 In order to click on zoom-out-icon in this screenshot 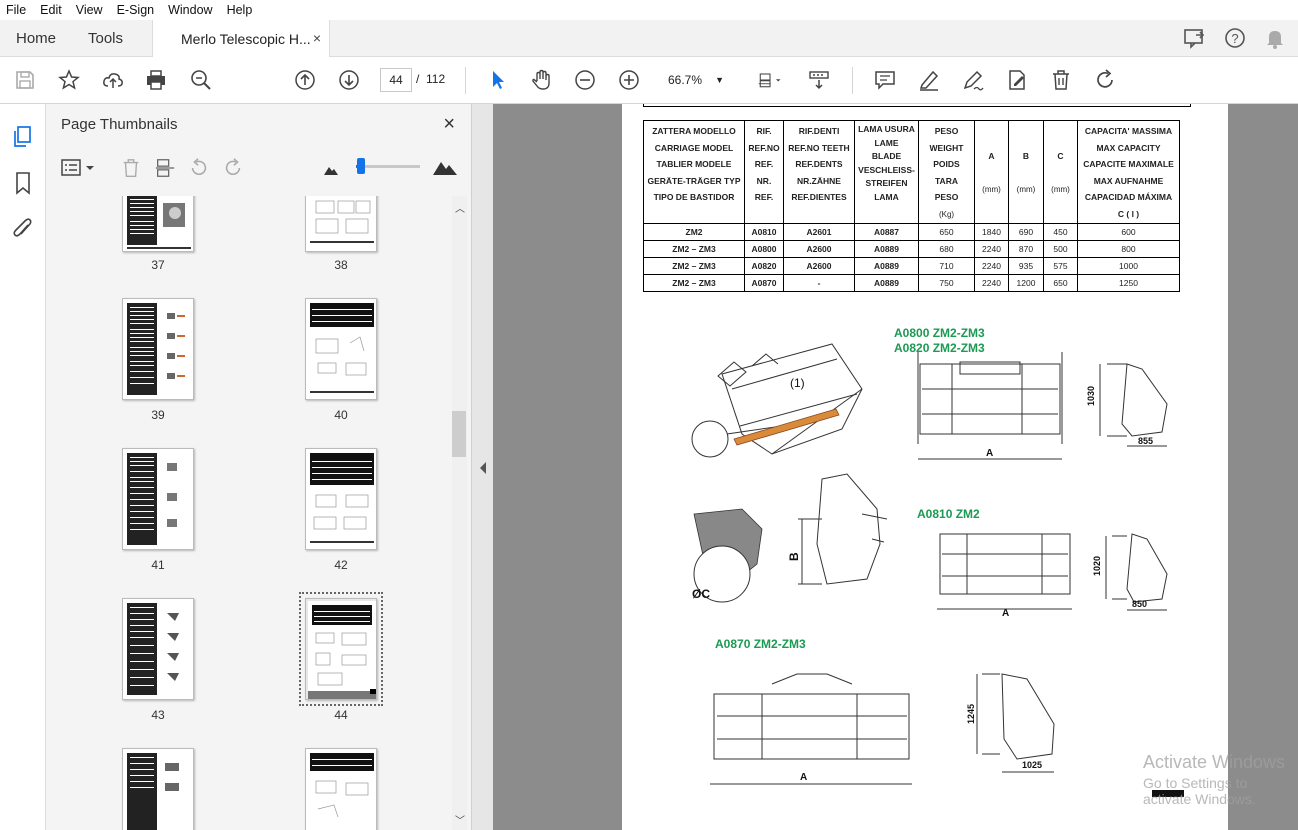, I will do `click(585, 80)`.